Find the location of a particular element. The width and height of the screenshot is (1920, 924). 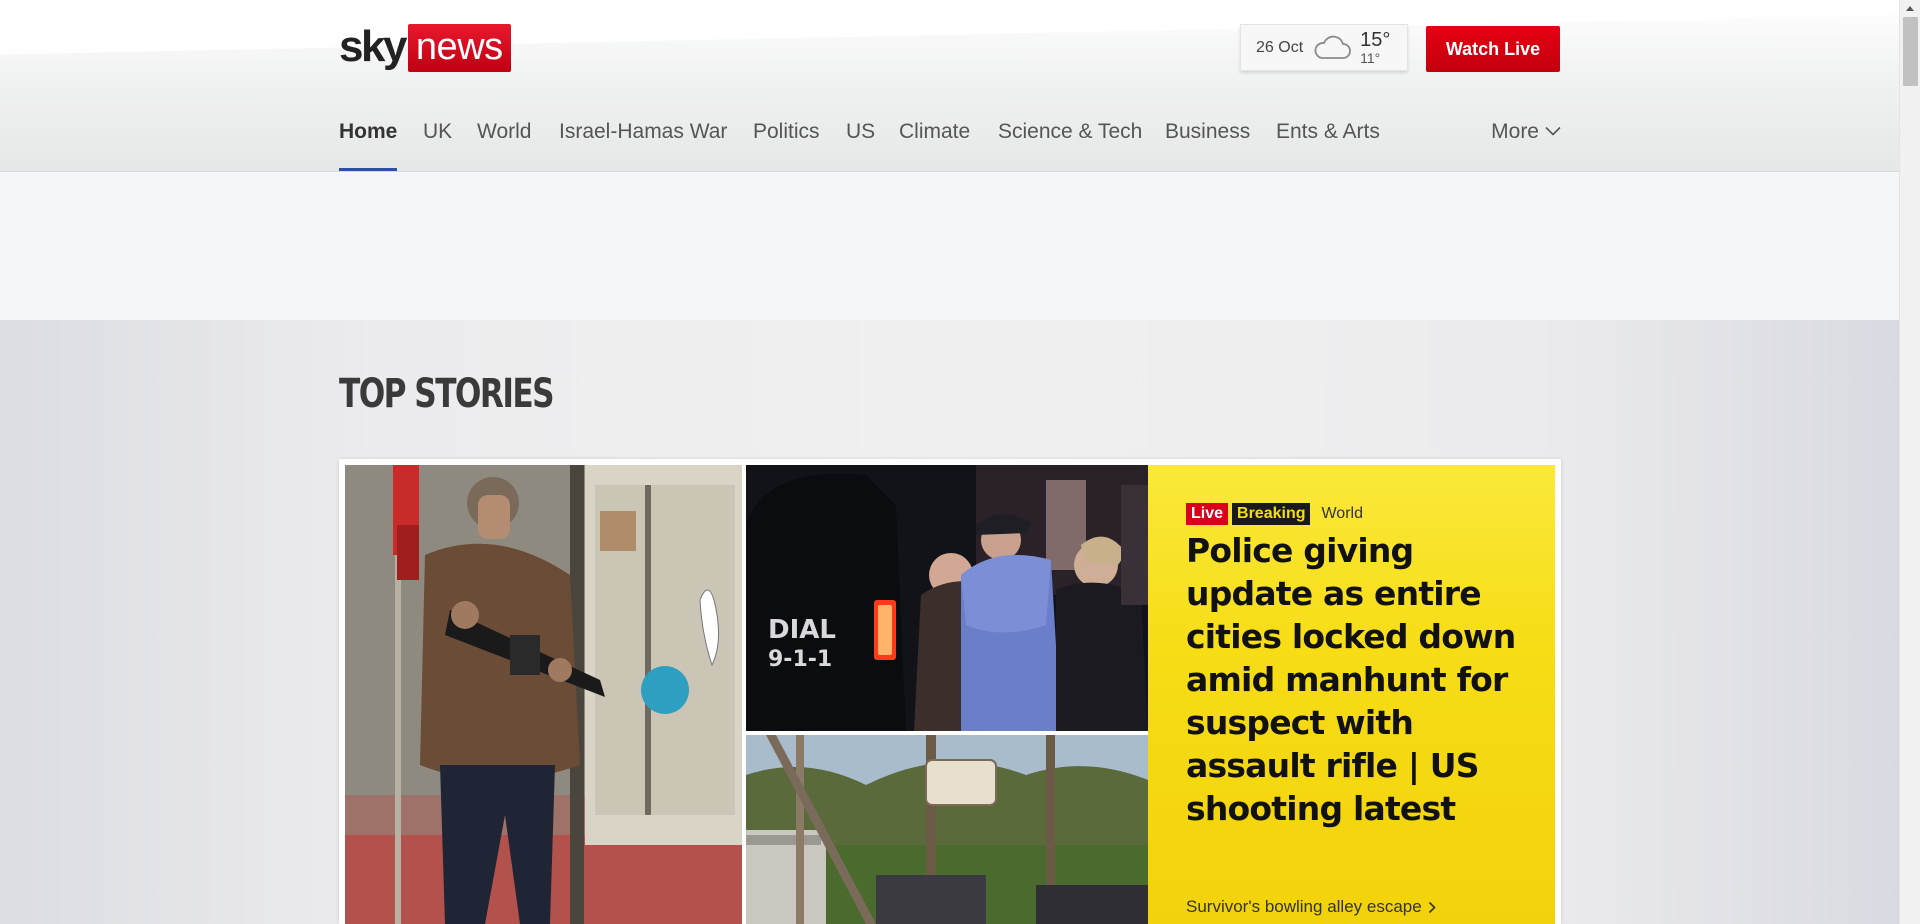

nav-item-uk: UK is located at coordinates (437, 145).